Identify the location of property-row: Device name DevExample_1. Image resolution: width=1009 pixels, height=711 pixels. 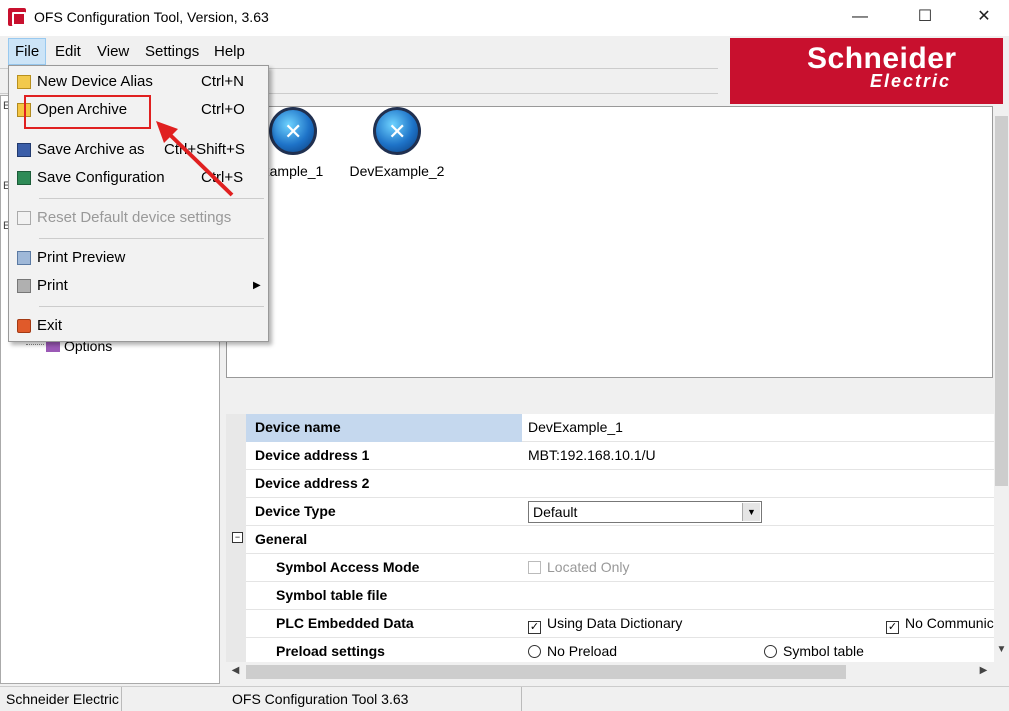
(620, 428).